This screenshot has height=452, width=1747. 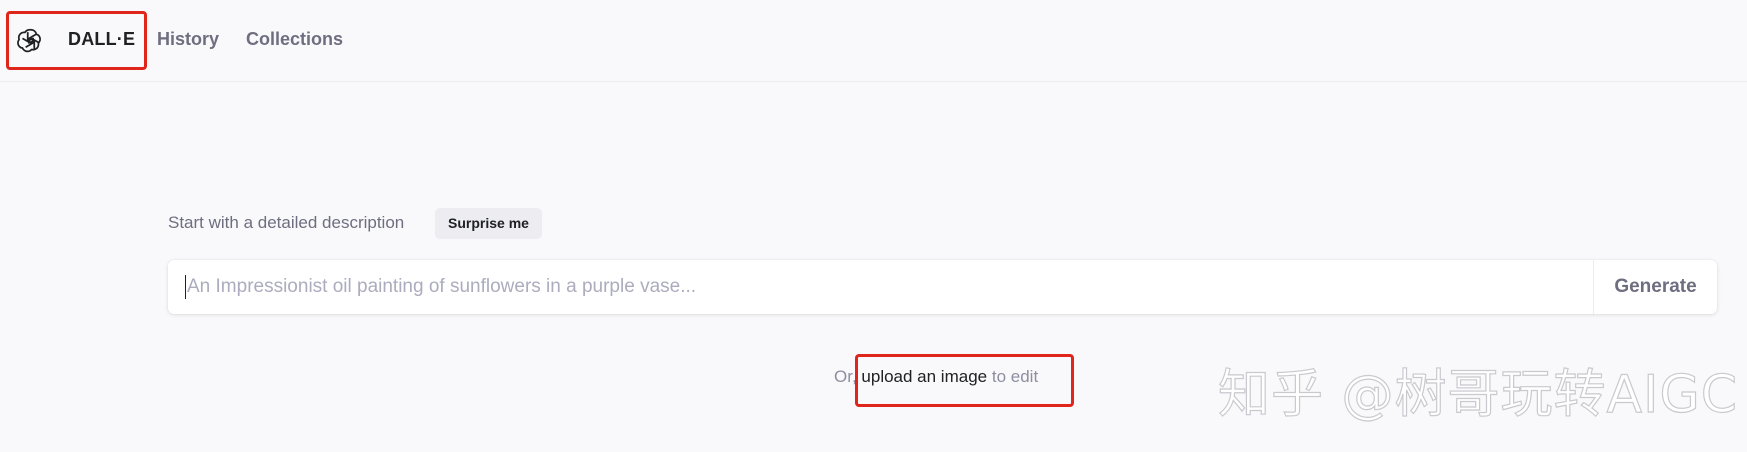 I want to click on watermark-text: 知乎 @树哥玩转AIGC, so click(x=1478, y=394).